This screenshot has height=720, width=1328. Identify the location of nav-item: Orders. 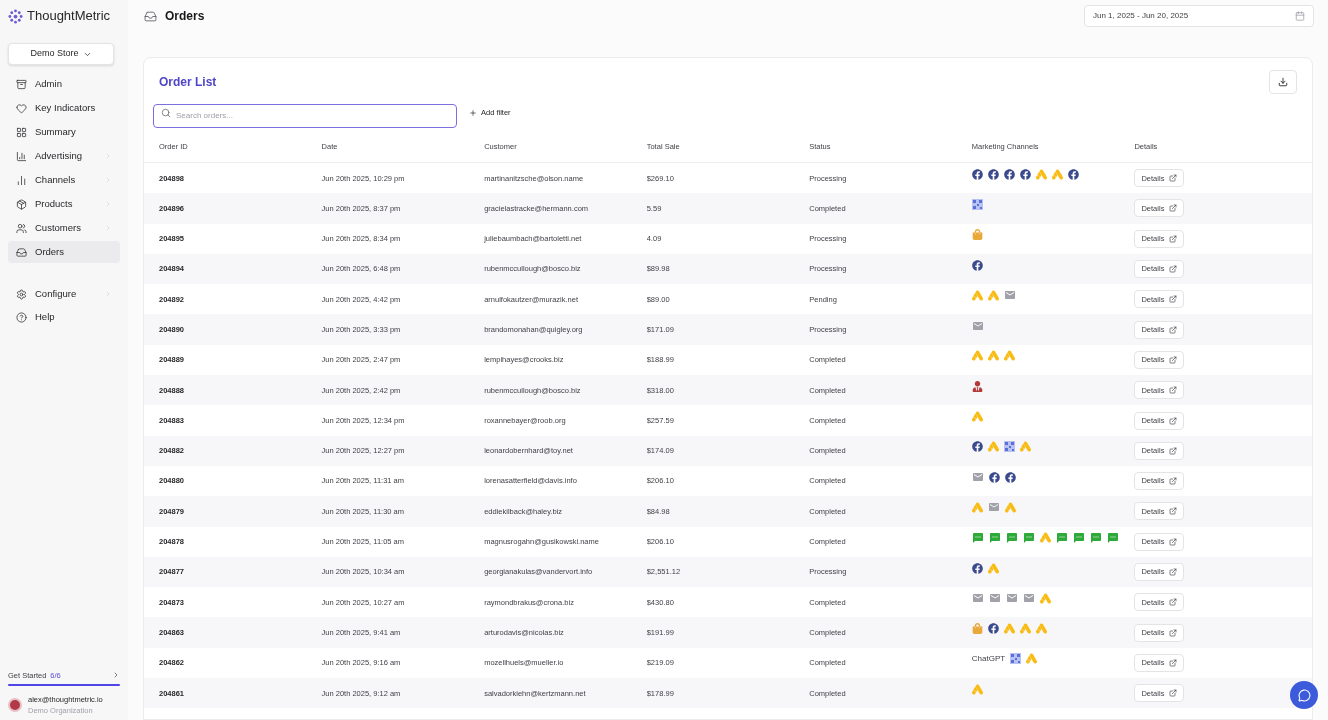
(64, 252).